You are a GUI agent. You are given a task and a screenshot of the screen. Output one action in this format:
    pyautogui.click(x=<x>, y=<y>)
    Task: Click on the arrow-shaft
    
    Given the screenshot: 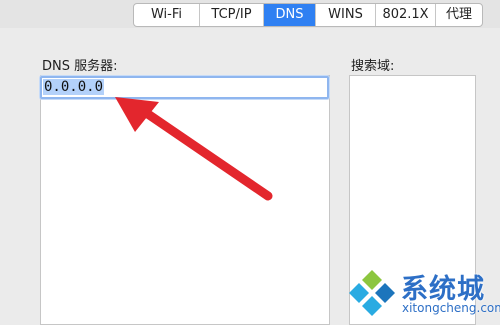 What is the action you would take?
    pyautogui.click(x=205, y=153)
    